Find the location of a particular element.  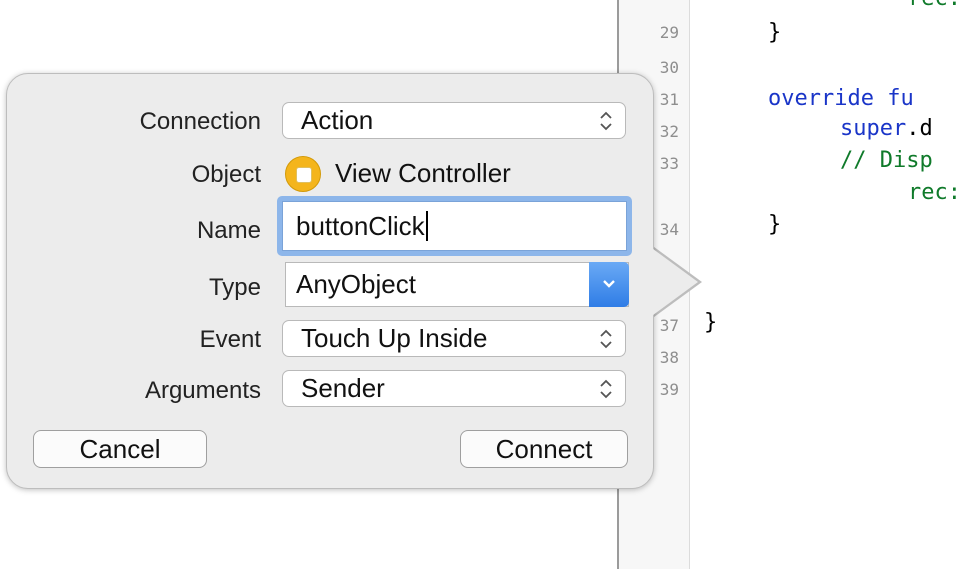

line-number: 39 is located at coordinates (669, 389).